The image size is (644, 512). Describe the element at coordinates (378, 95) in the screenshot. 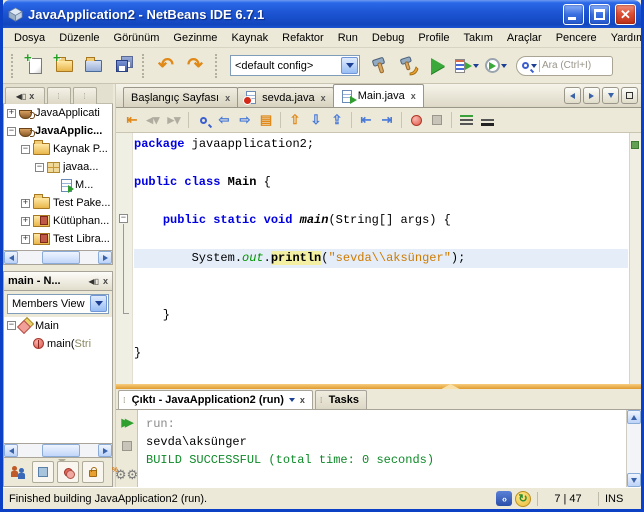

I see `editor-tab: Main.java x` at that location.